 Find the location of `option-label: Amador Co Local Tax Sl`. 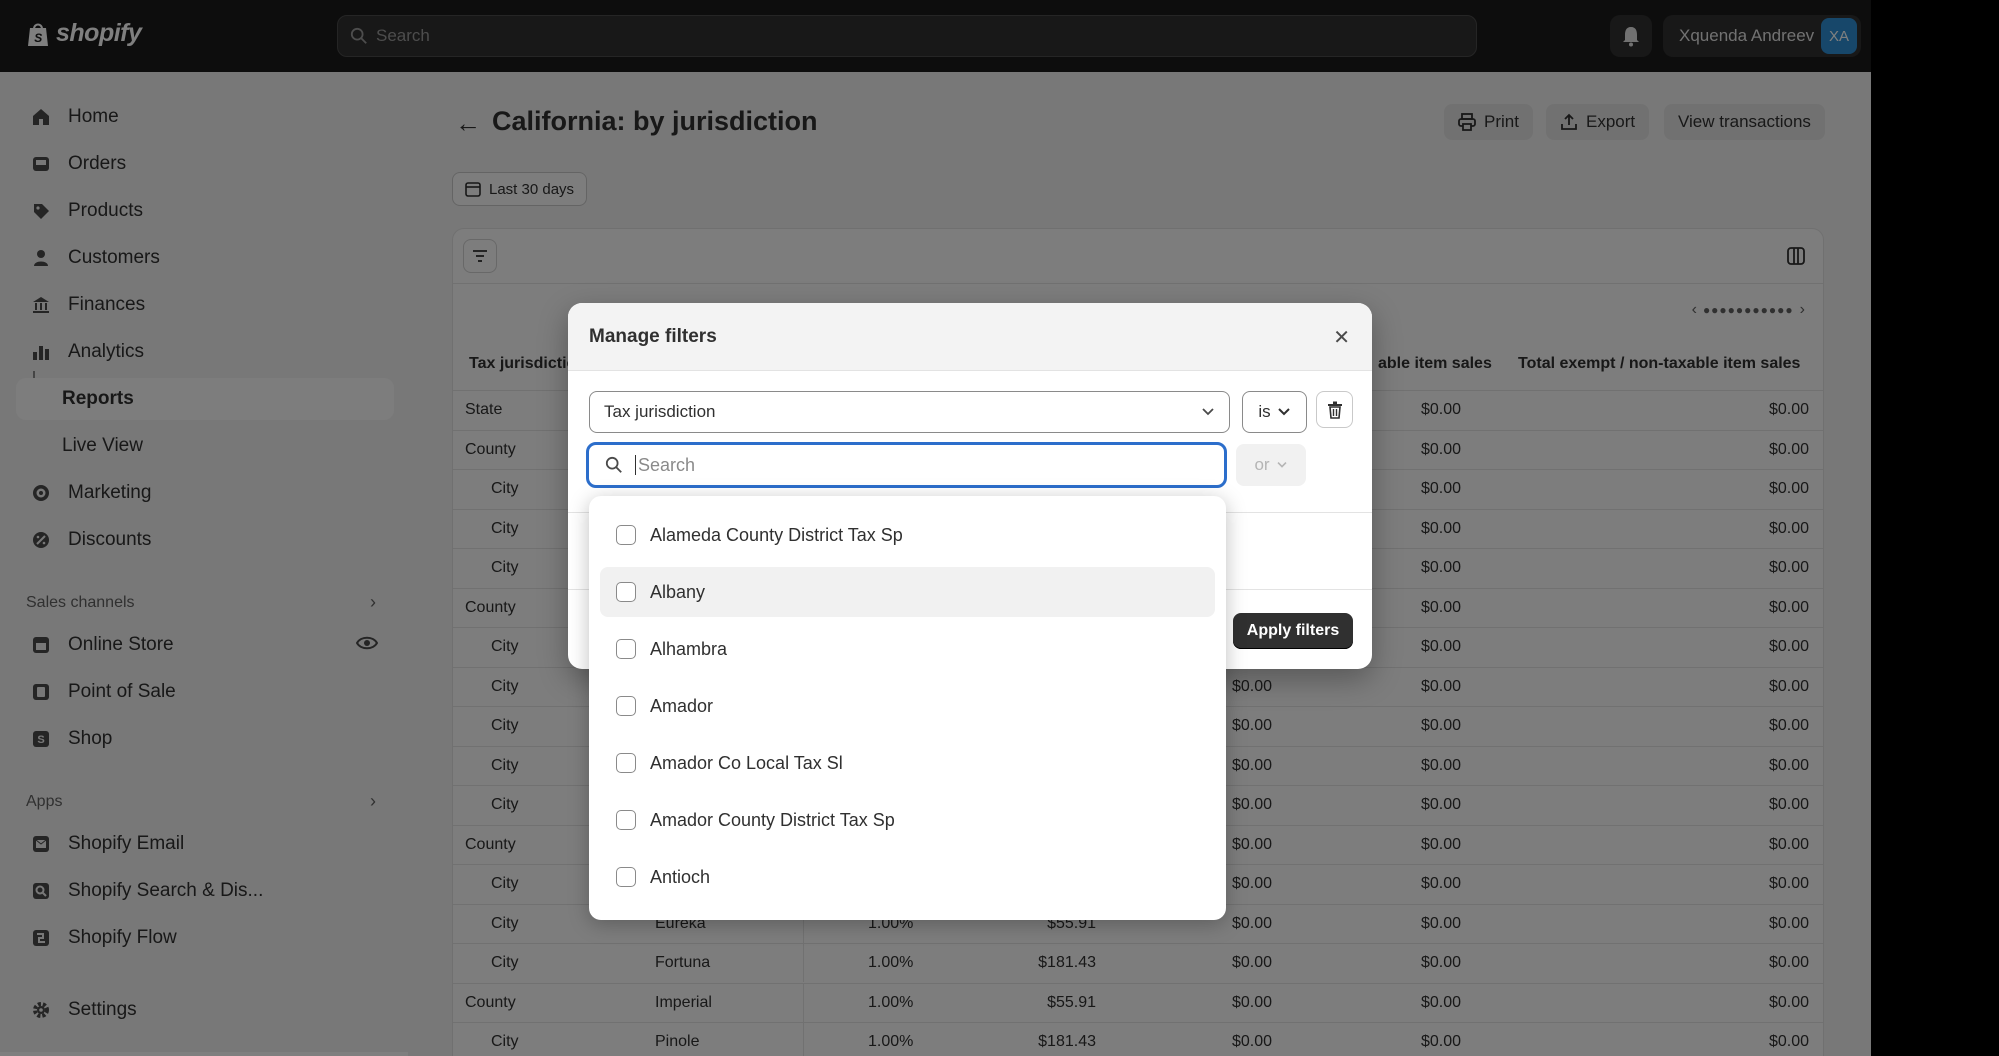

option-label: Amador Co Local Tax Sl is located at coordinates (746, 763).